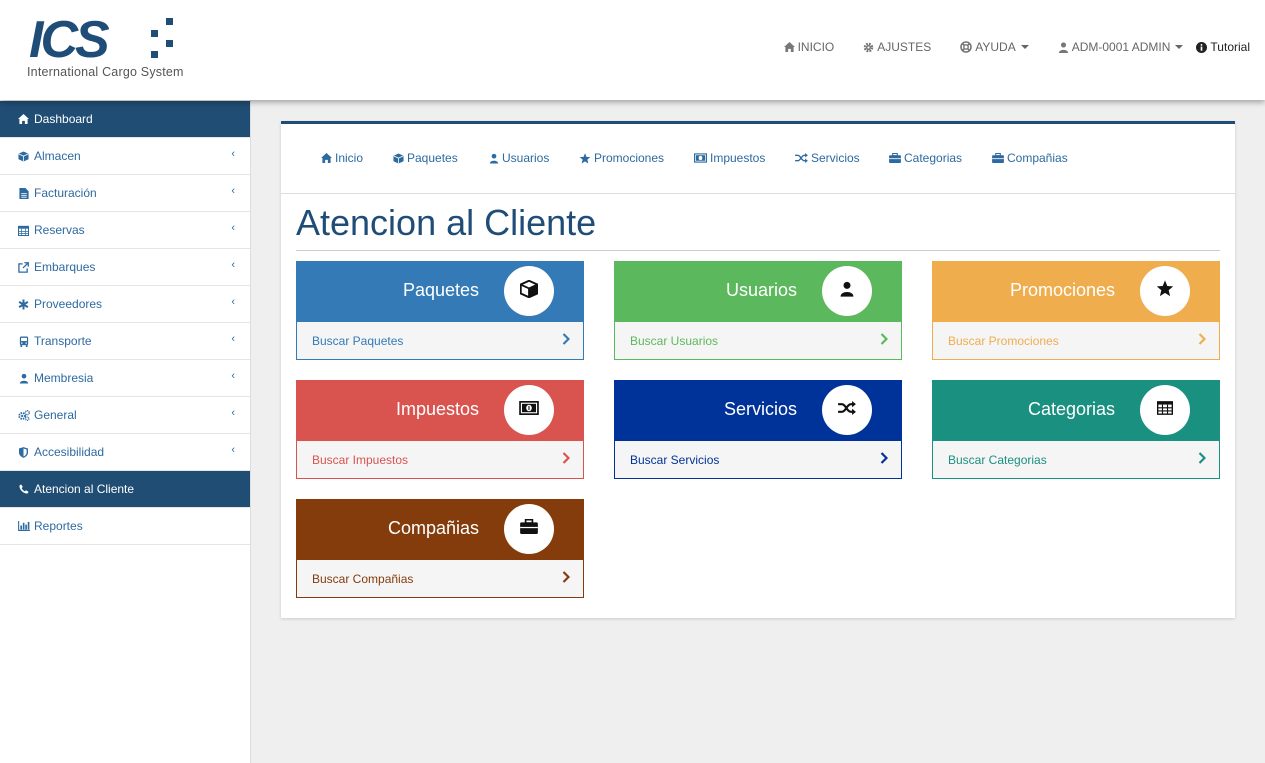  Describe the element at coordinates (125, 267) in the screenshot. I see `sidebar-item-embarques: Embarques ‹` at that location.